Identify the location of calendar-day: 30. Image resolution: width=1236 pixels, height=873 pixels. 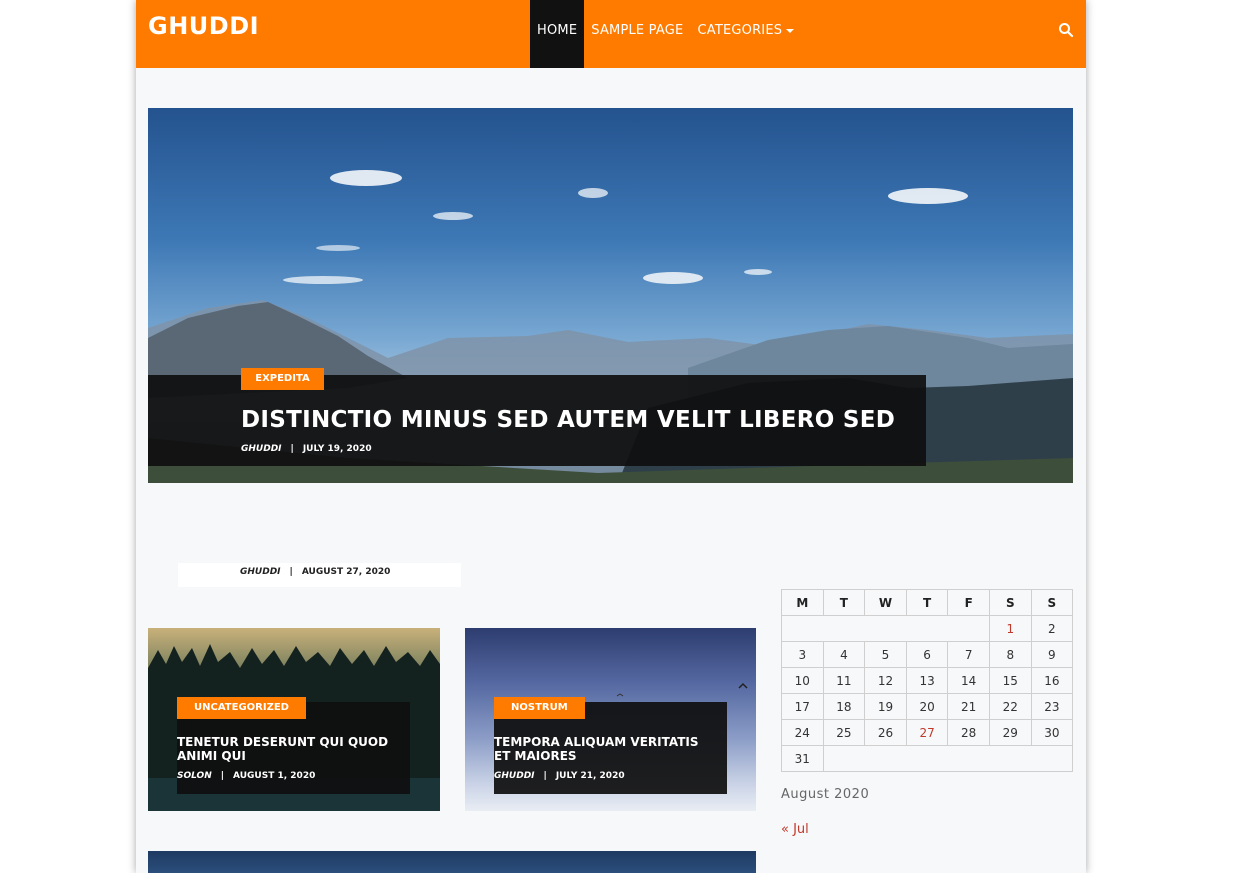
(1052, 732).